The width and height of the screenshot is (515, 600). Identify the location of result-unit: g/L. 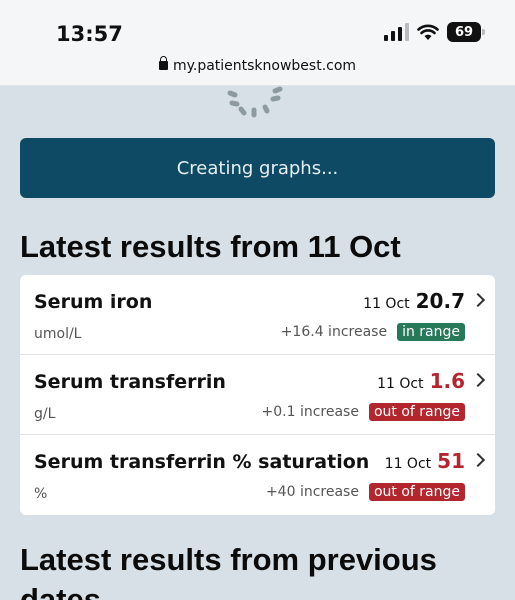
(45, 414).